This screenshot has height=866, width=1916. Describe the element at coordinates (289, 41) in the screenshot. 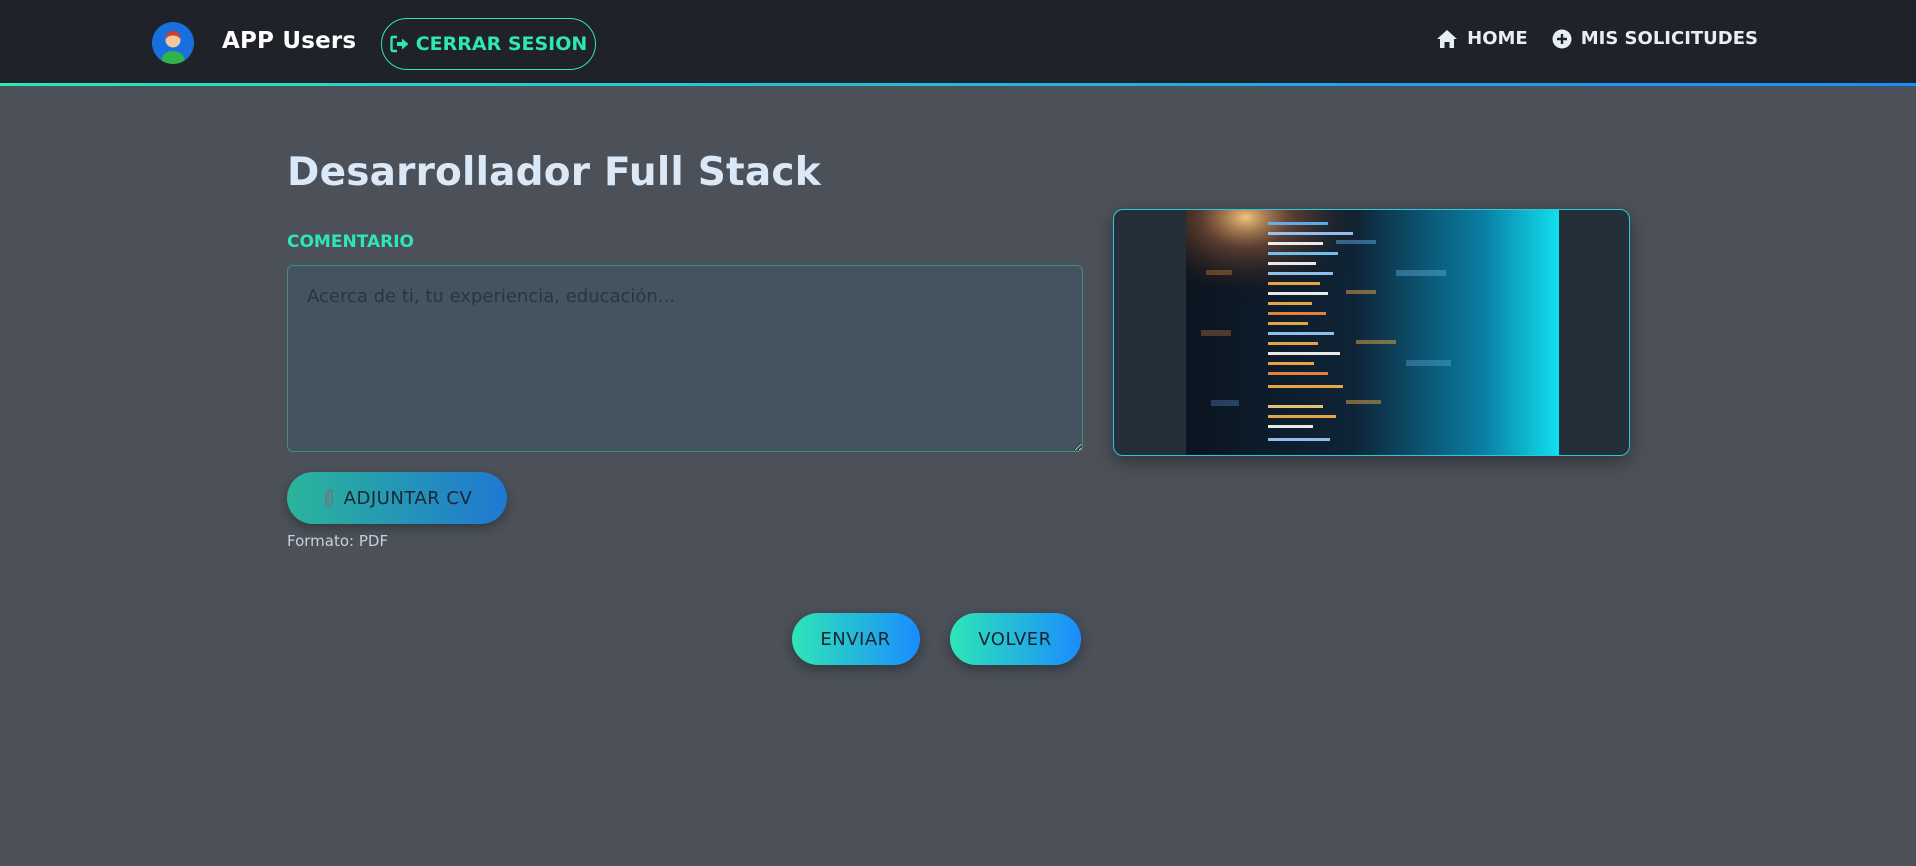

I see `app-title: APP Users` at that location.